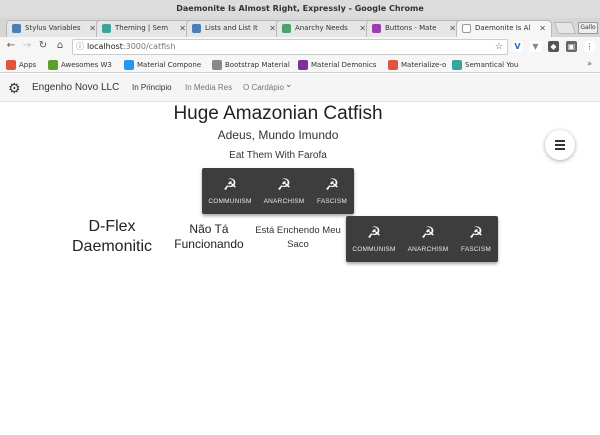 The height and width of the screenshot is (435, 600). Describe the element at coordinates (290, 47) in the screenshot. I see `url-input: ⓘ localhost:3000/catfish ☆` at that location.